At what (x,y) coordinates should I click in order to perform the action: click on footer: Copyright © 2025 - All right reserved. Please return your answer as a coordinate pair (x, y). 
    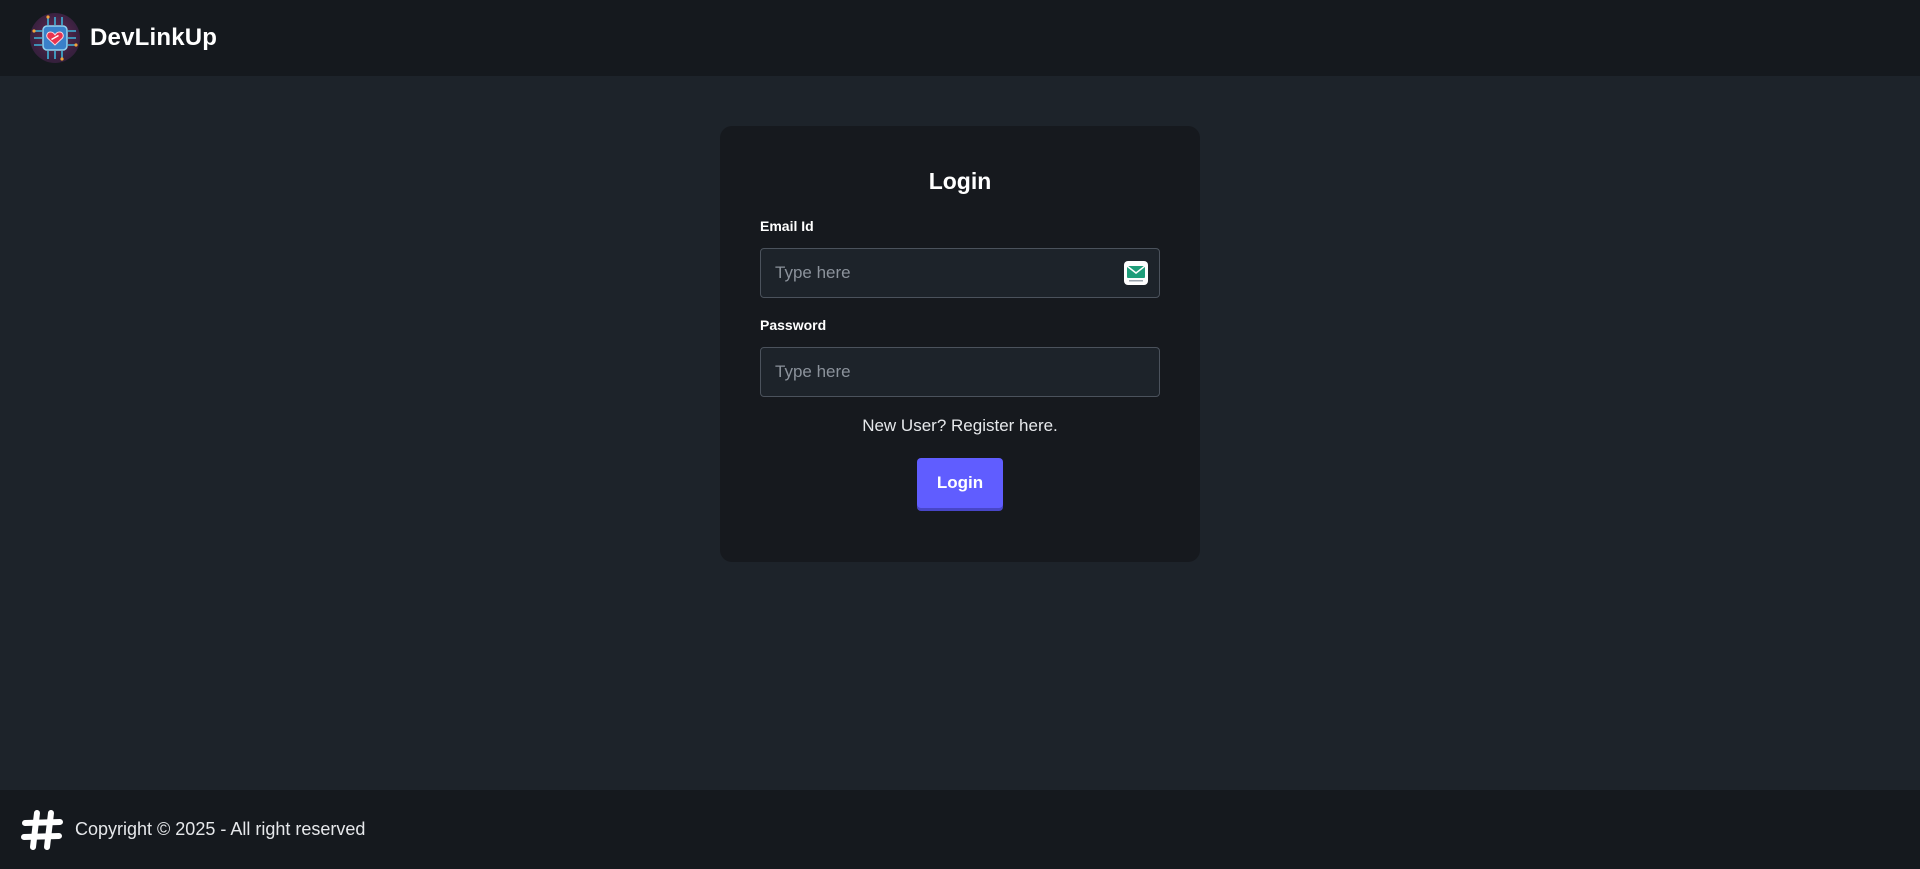
    Looking at the image, I should click on (960, 829).